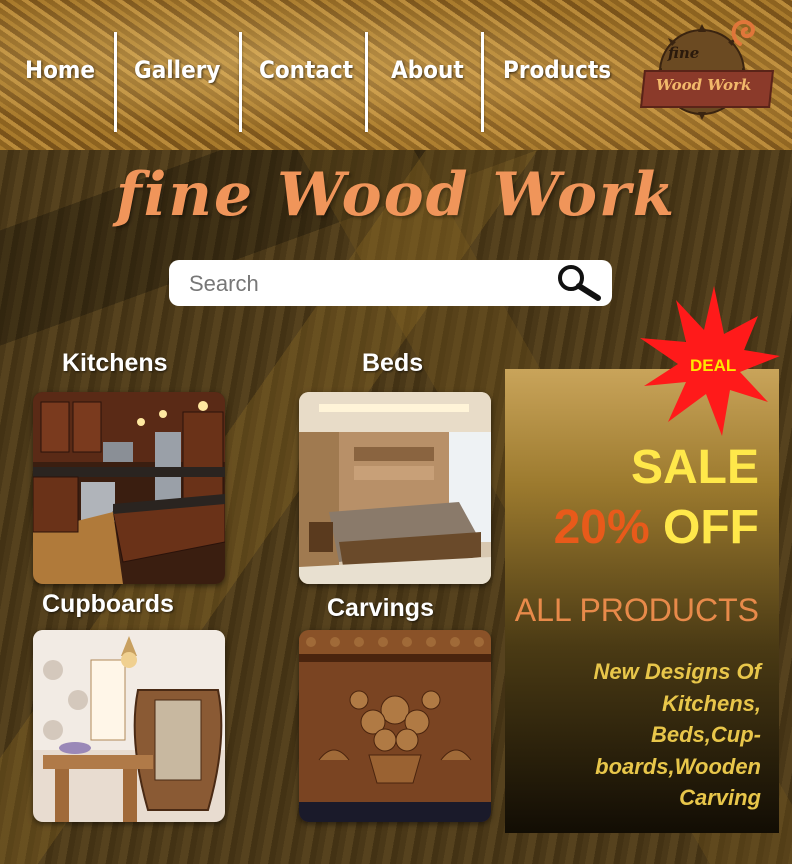 This screenshot has width=792, height=864. What do you see at coordinates (707, 68) in the screenshot?
I see `site-logo: fine Wood Work` at bounding box center [707, 68].